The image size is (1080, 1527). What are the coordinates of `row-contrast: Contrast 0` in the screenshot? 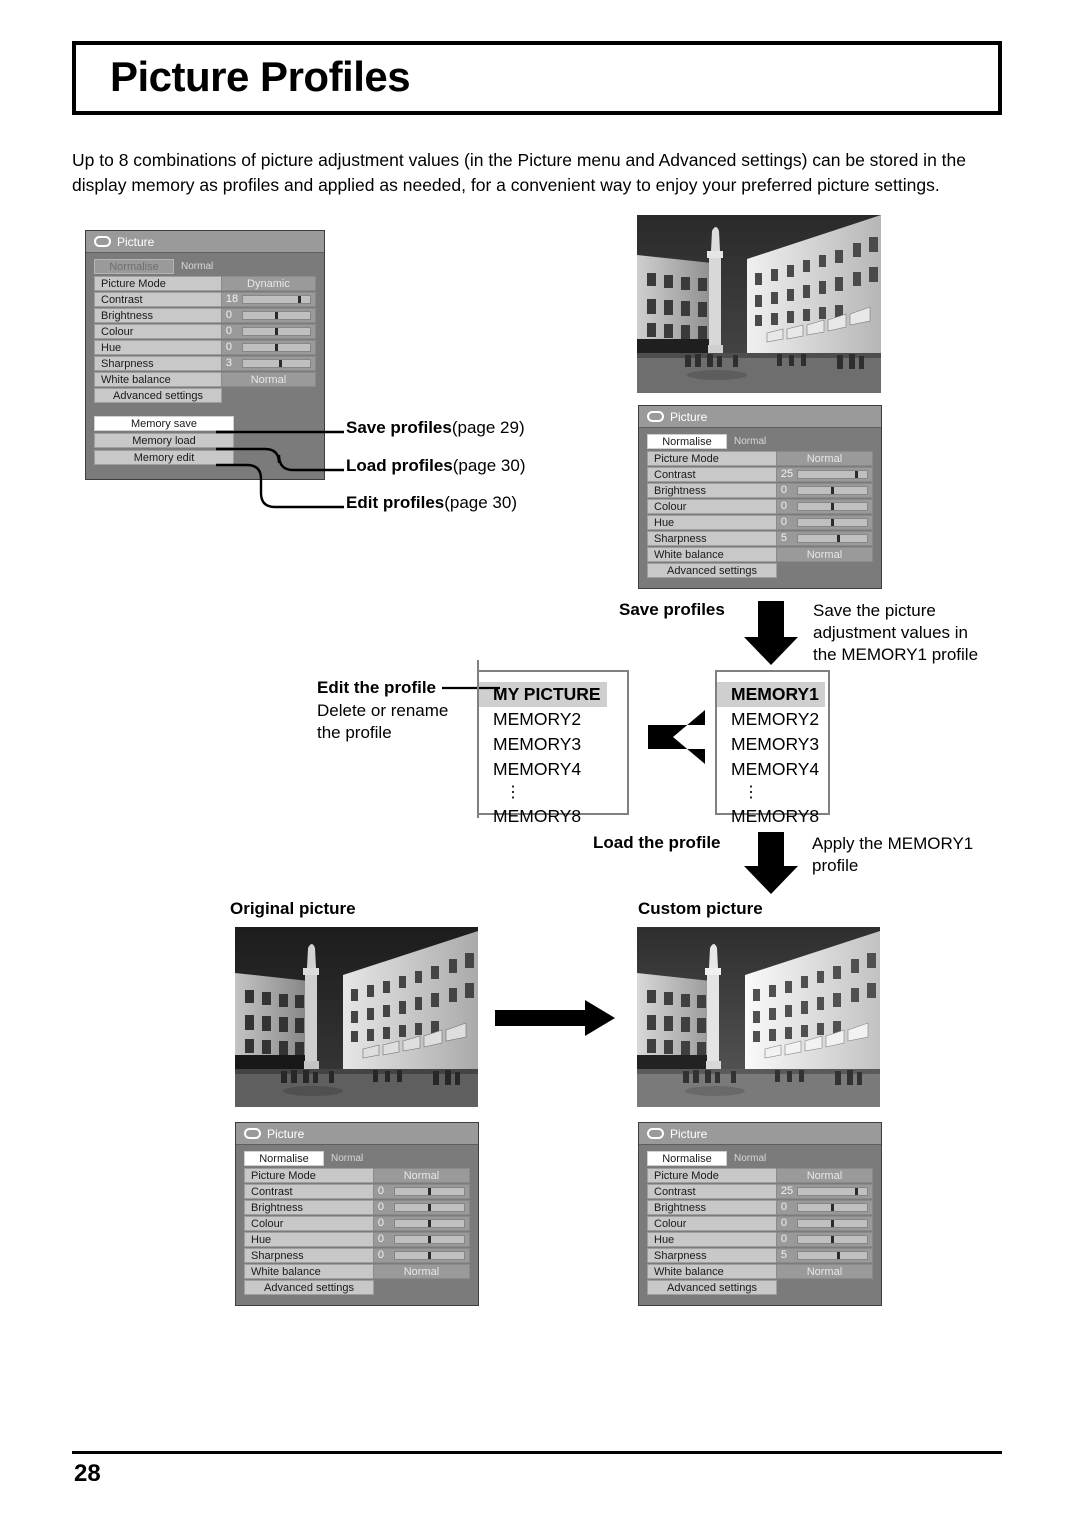 It's located at (357, 1191).